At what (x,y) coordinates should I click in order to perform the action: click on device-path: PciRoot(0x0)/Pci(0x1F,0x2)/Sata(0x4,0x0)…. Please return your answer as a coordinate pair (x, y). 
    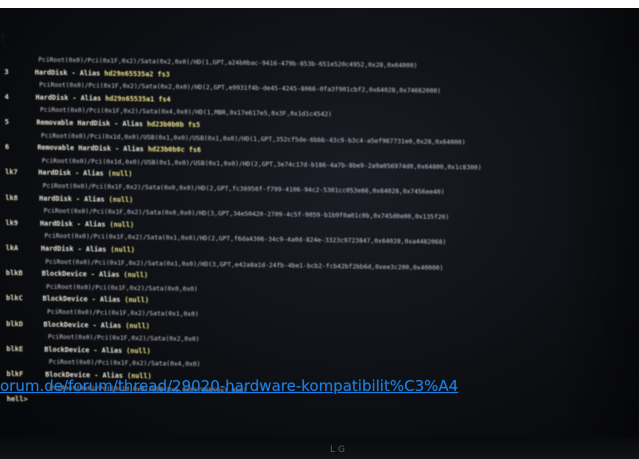
    Looking at the image, I should click on (186, 113).